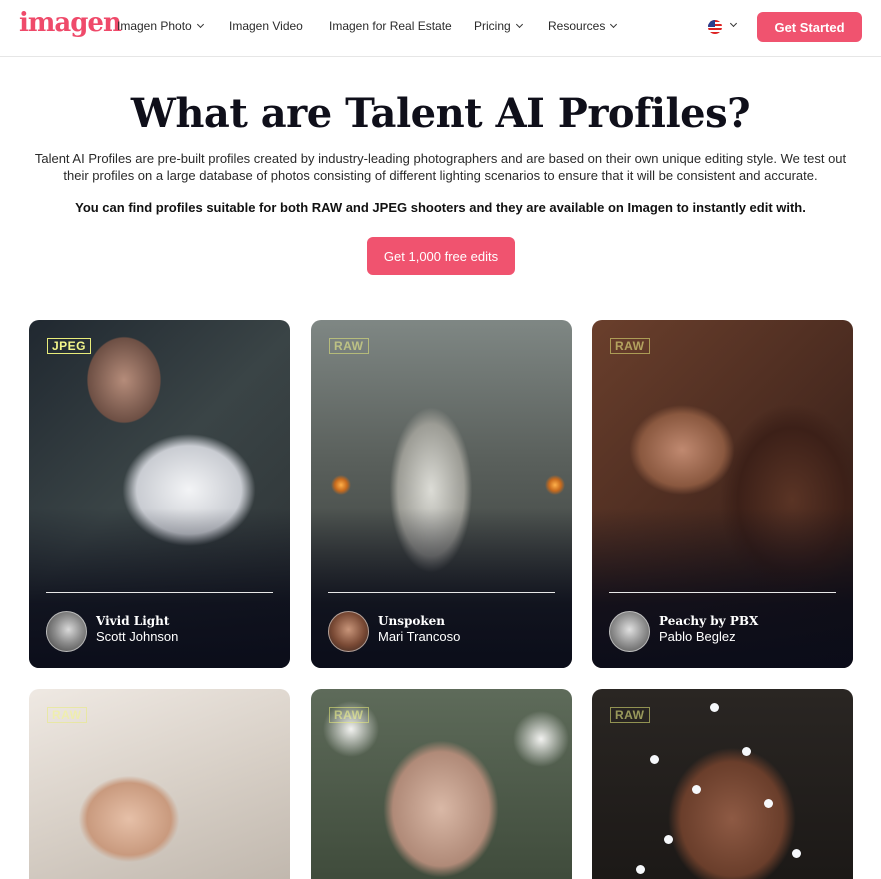 This screenshot has height=879, width=881. I want to click on profile-card-newborn: RAW, so click(159, 784).